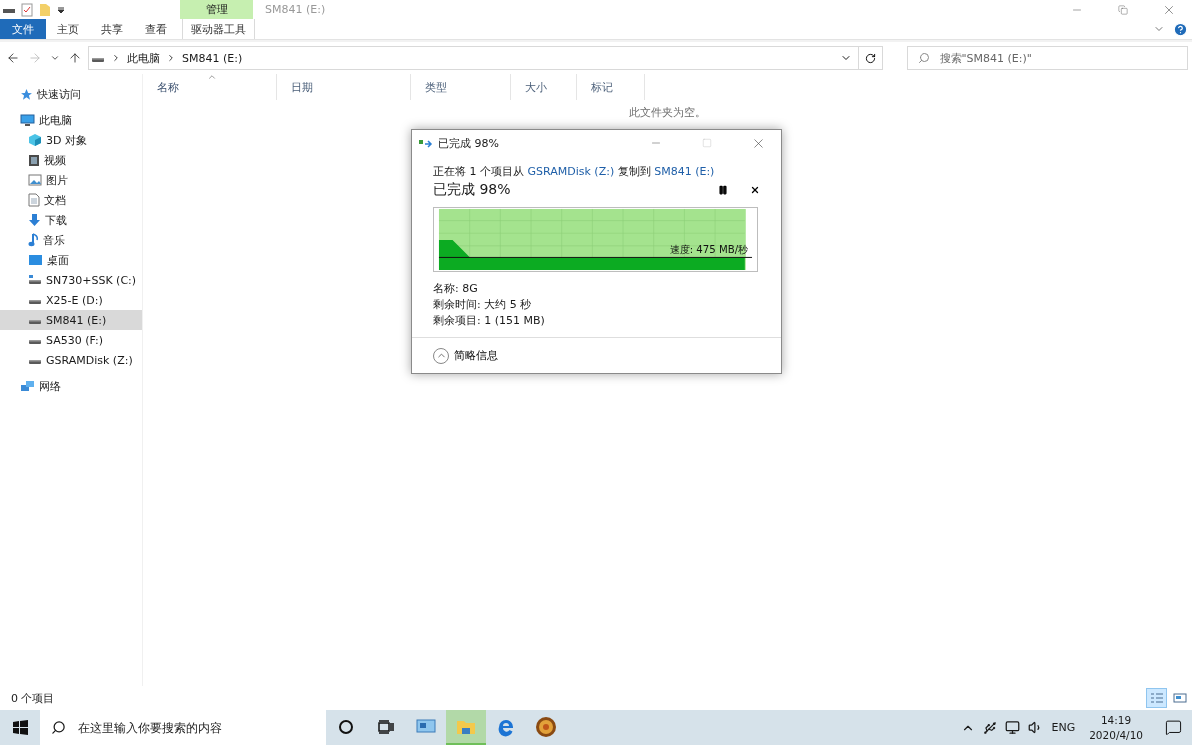 Image resolution: width=1192 pixels, height=745 pixels. I want to click on sidebar-item: GSRAMDisk (Z:), so click(71, 360).